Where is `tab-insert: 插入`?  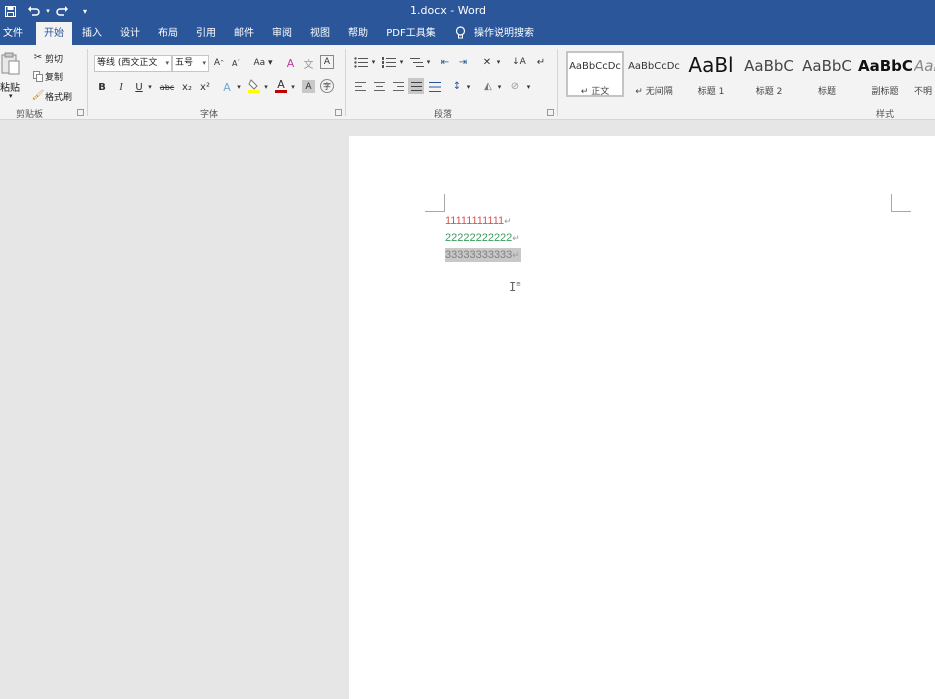
tab-insert: 插入 is located at coordinates (92, 33).